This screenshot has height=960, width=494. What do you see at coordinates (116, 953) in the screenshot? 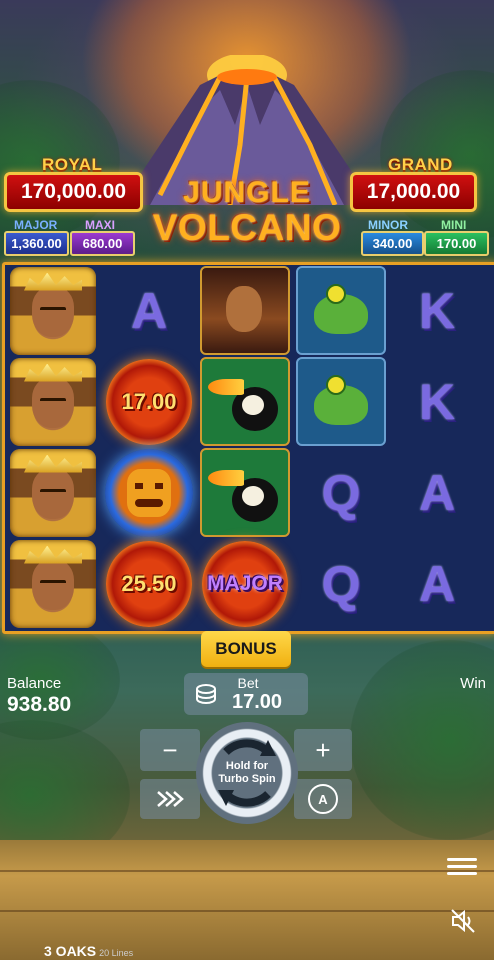
I see `lines-count: 20 Lines` at bounding box center [116, 953].